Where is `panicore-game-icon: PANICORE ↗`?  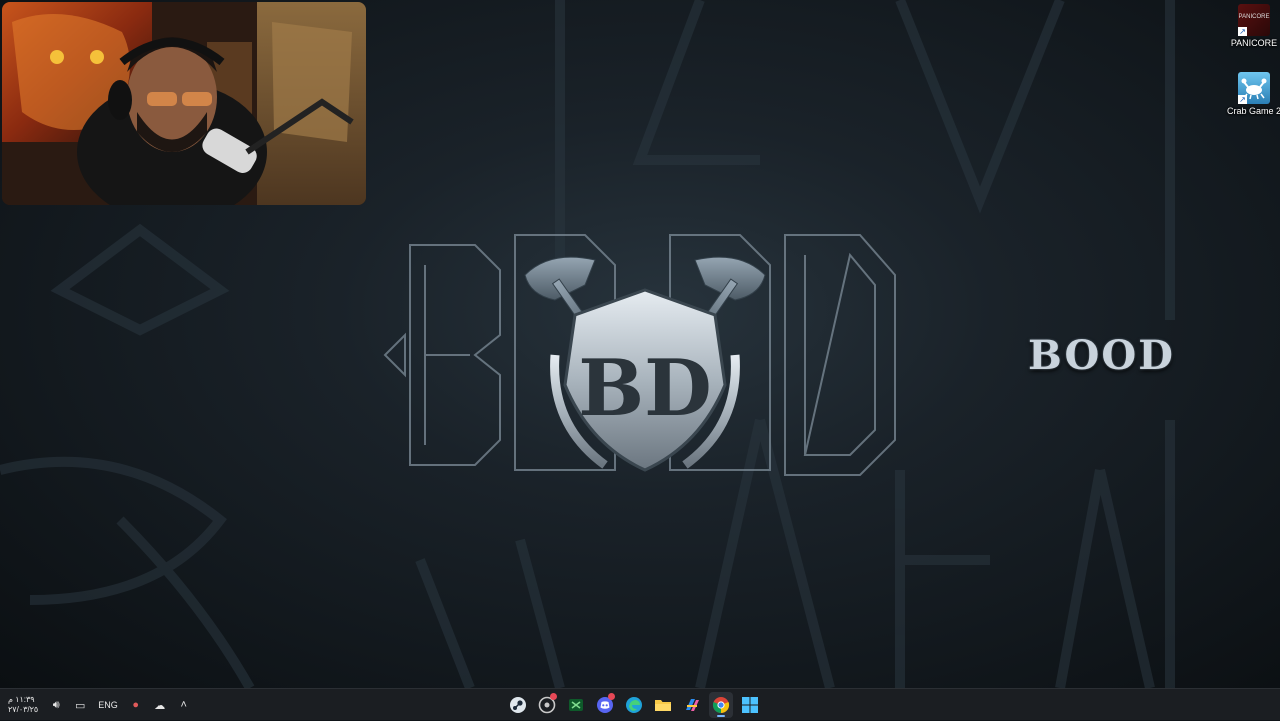
panicore-game-icon: PANICORE ↗ is located at coordinates (1254, 20).